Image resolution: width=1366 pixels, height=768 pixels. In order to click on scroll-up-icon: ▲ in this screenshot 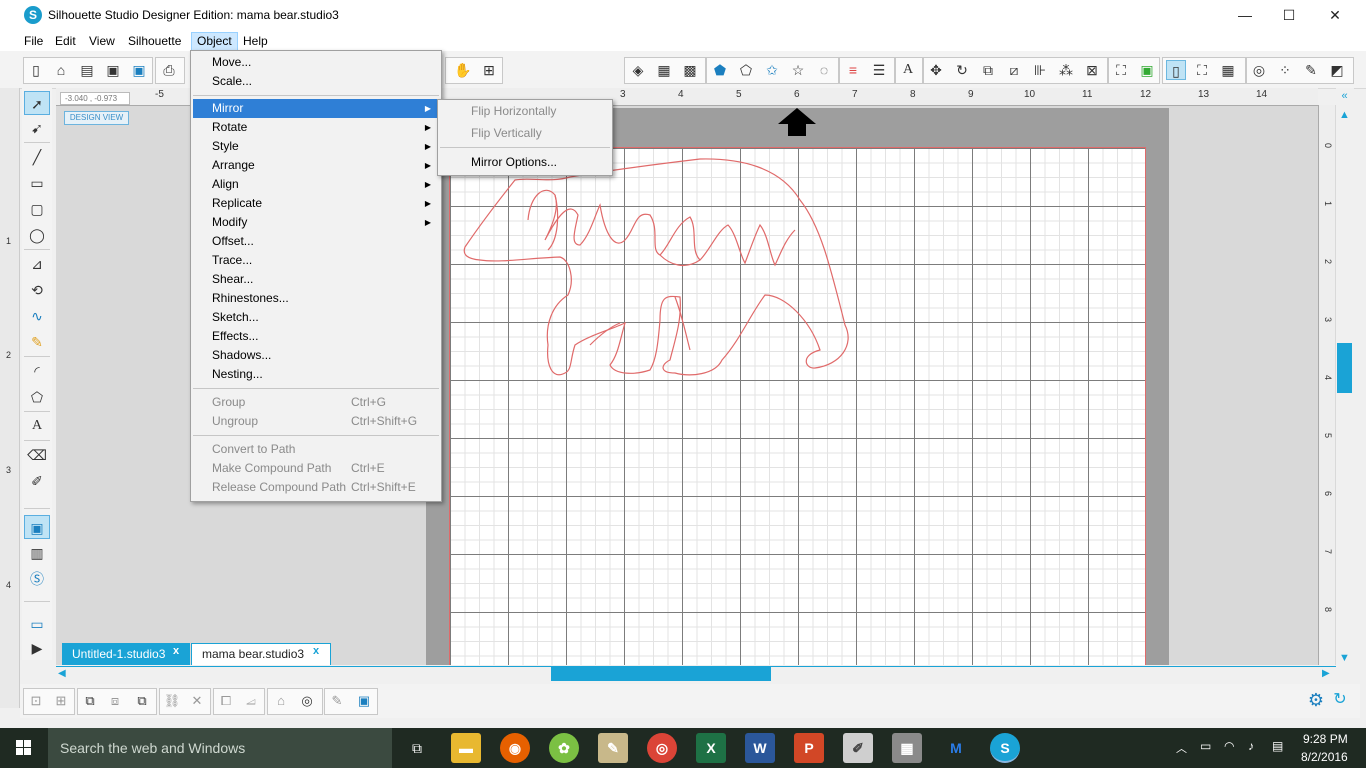, I will do `click(1344, 115)`.